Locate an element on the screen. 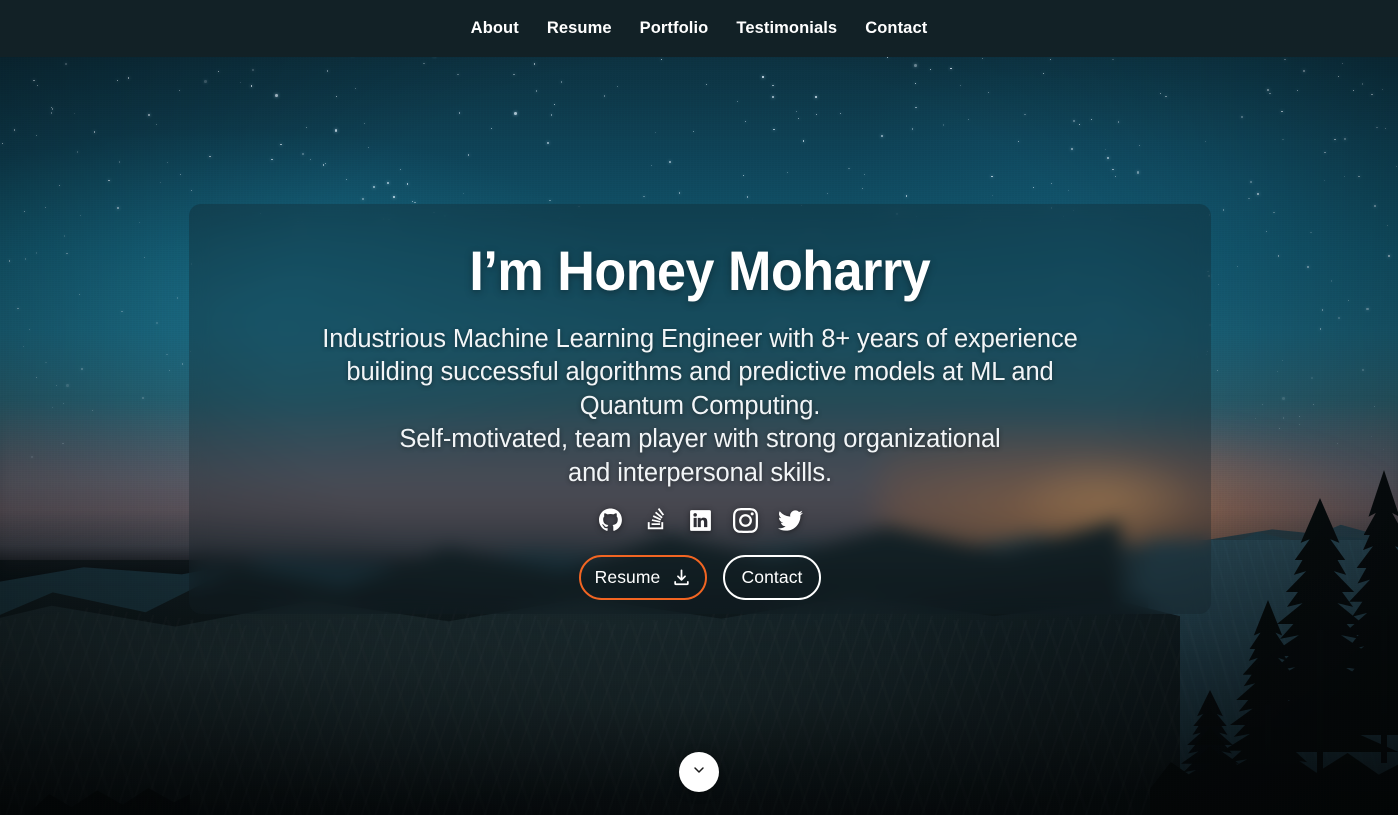 The height and width of the screenshot is (815, 1398). cta-button-row: Resume Contact is located at coordinates (700, 578).